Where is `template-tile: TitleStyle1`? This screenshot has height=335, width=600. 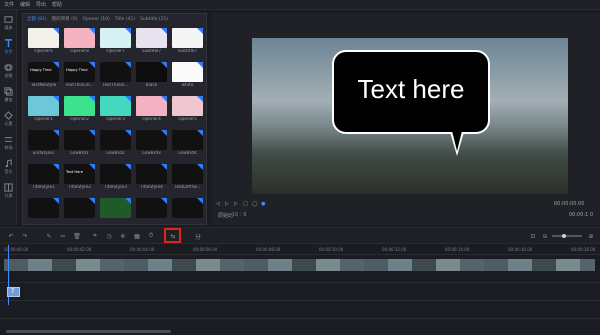
template-tile: TitleStyle1 is located at coordinates (43, 177).